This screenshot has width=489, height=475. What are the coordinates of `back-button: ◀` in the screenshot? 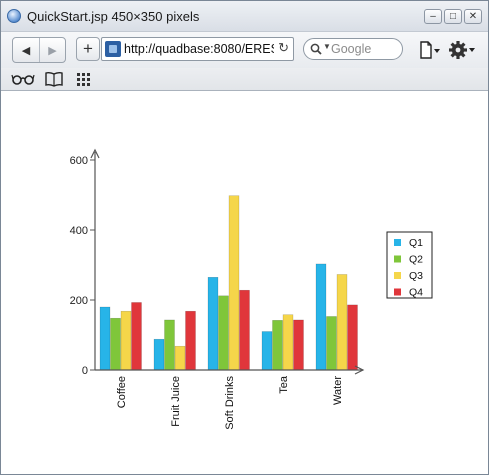 It's located at (26, 50).